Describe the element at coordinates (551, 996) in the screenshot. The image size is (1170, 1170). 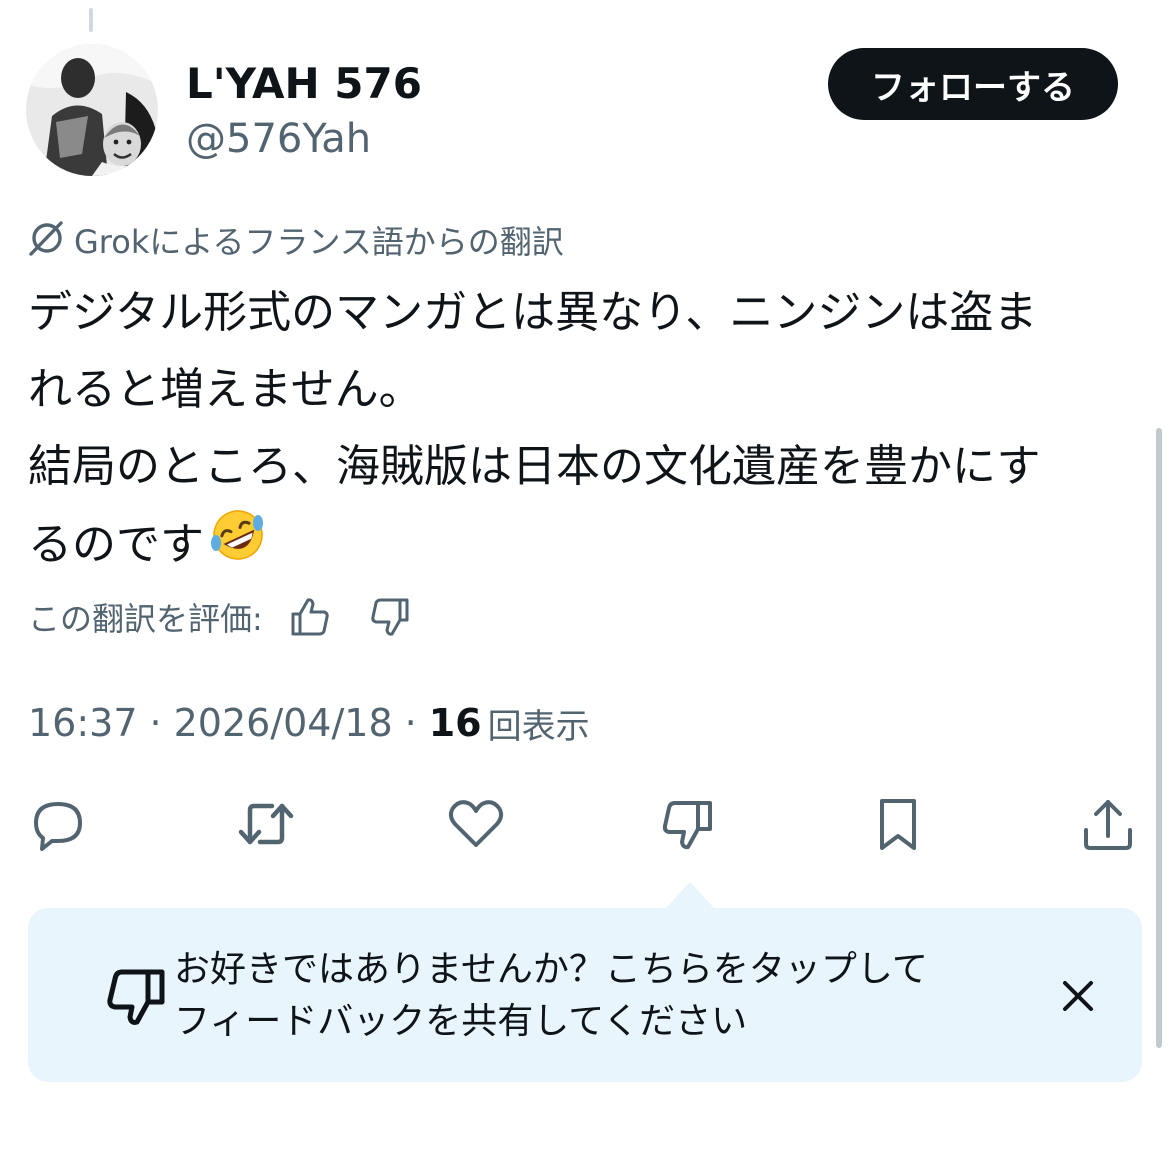
I see `feedback-tooltip-text: お好きではありませんか？こちらをタップして フィードバックを共有してください` at that location.